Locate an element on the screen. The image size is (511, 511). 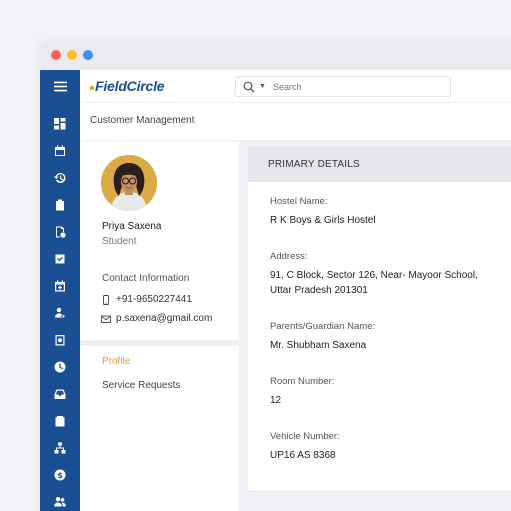
menu-icon is located at coordinates (60, 86).